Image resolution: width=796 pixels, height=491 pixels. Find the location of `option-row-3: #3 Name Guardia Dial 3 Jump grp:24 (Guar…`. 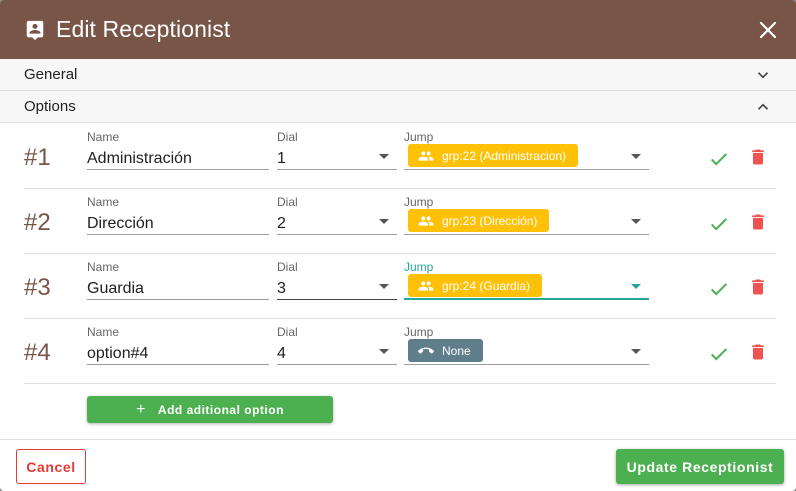

option-row-3: #3 Name Guardia Dial 3 Jump grp:24 (Guar… is located at coordinates (400, 286).